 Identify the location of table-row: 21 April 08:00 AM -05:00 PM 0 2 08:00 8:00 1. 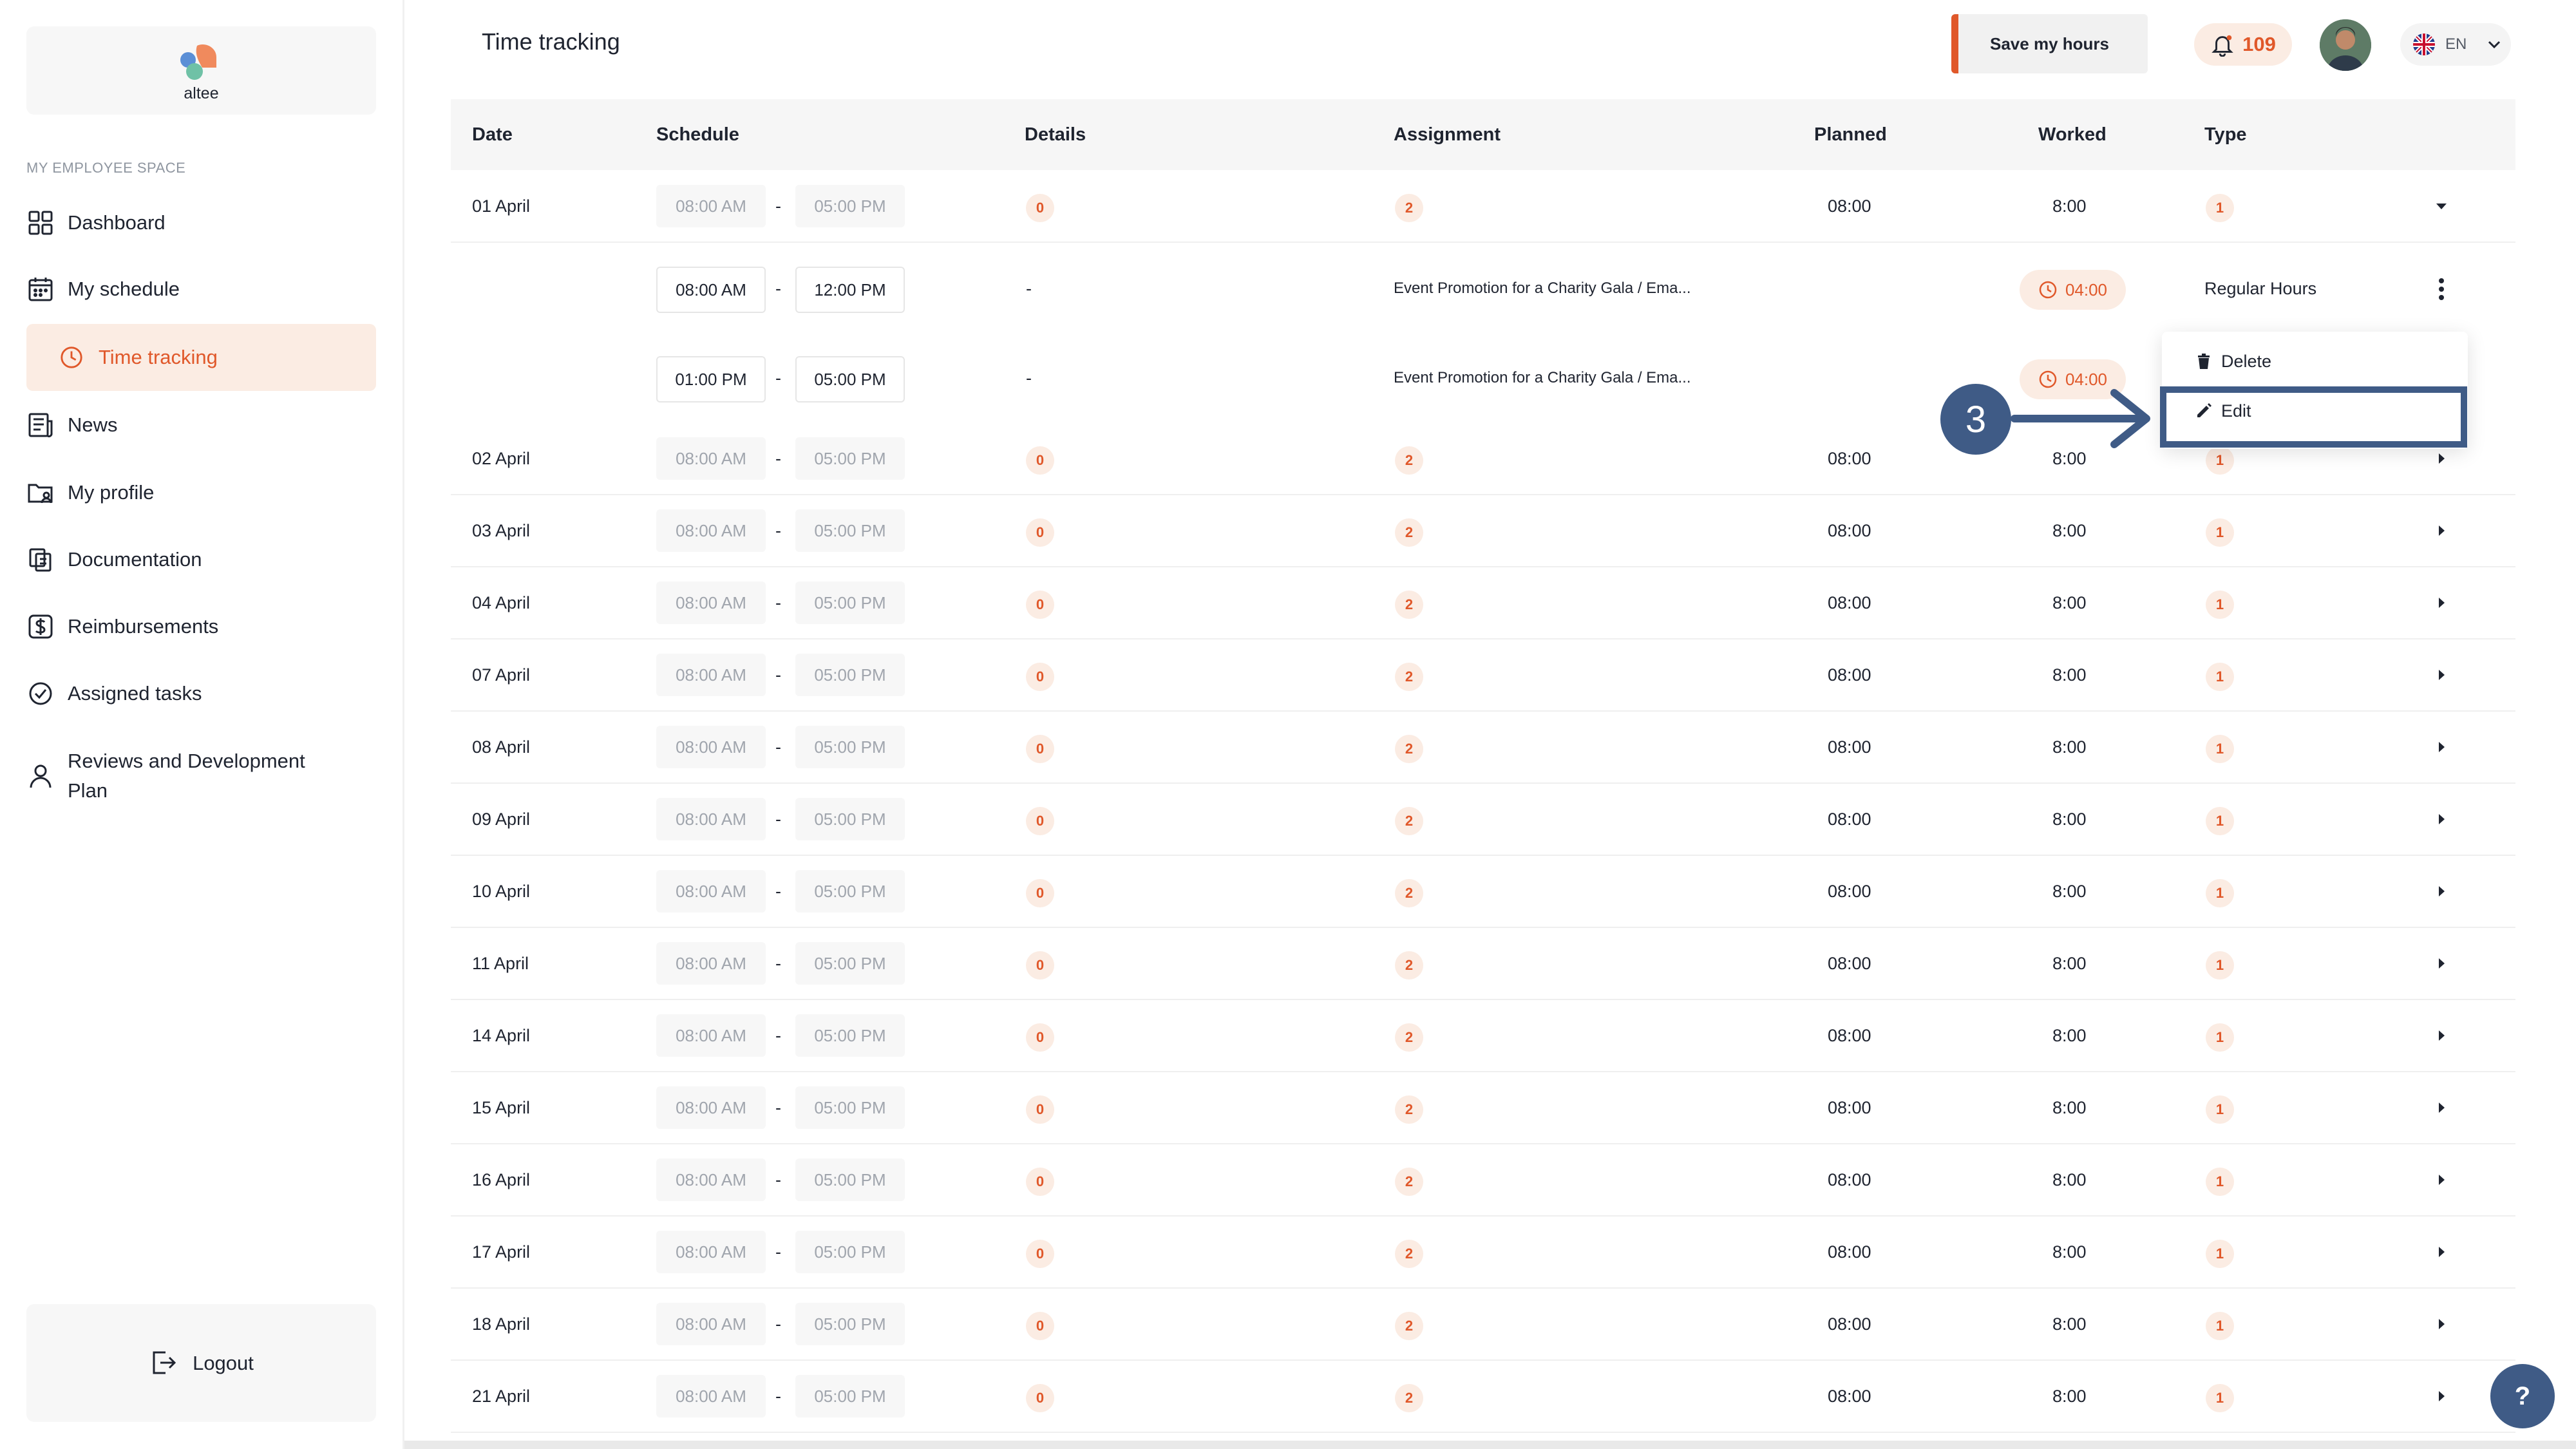
(1483, 1397).